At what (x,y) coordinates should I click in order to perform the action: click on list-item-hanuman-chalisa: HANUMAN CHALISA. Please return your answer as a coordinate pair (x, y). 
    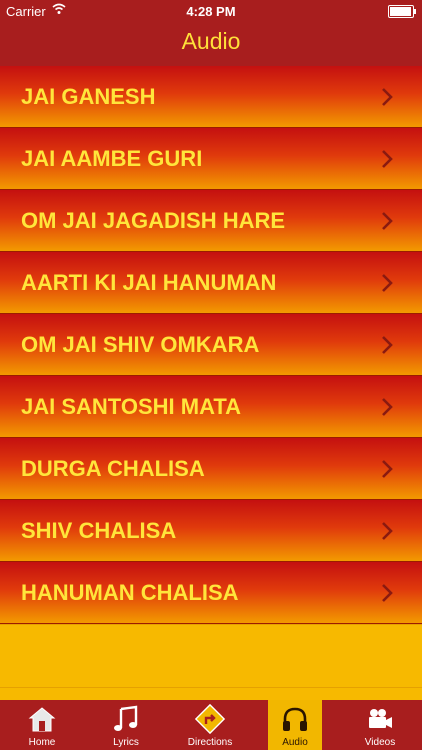
    Looking at the image, I should click on (211, 593).